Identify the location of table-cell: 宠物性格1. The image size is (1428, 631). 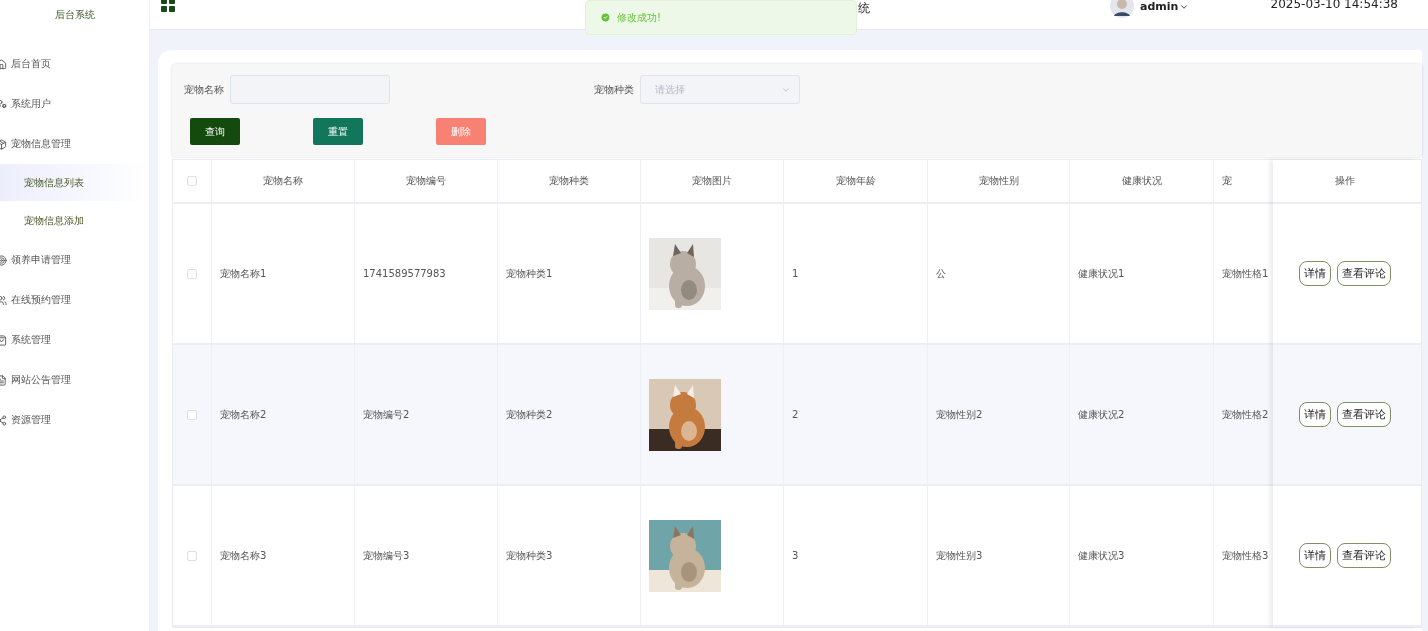
(1245, 273).